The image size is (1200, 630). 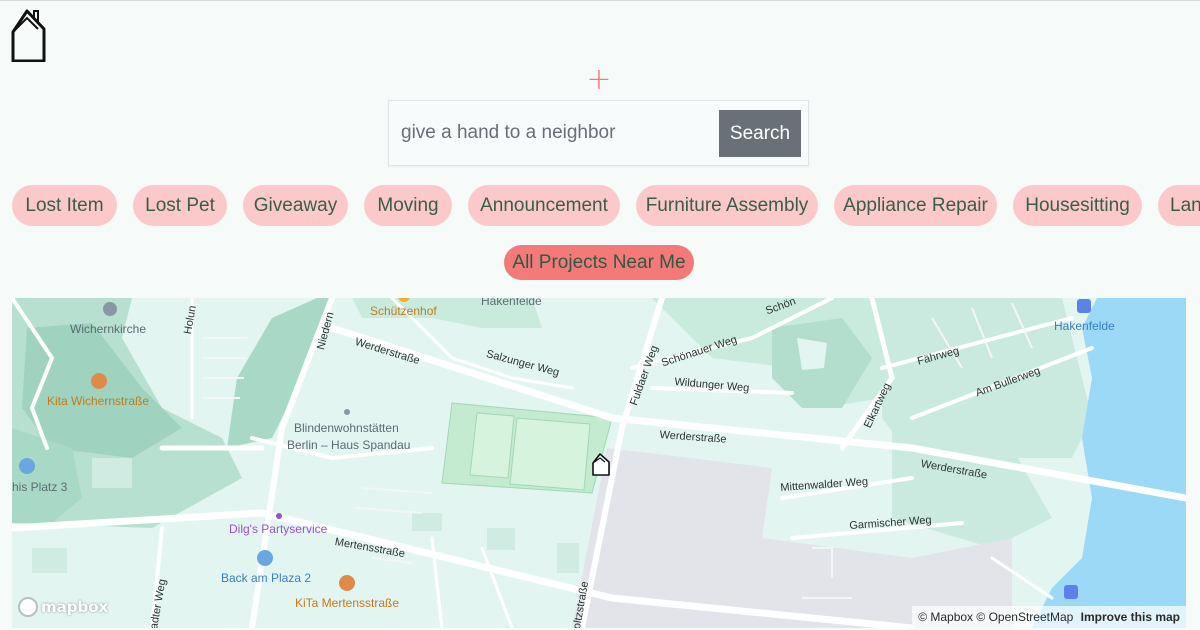 What do you see at coordinates (760, 133) in the screenshot?
I see `search-button: Search` at bounding box center [760, 133].